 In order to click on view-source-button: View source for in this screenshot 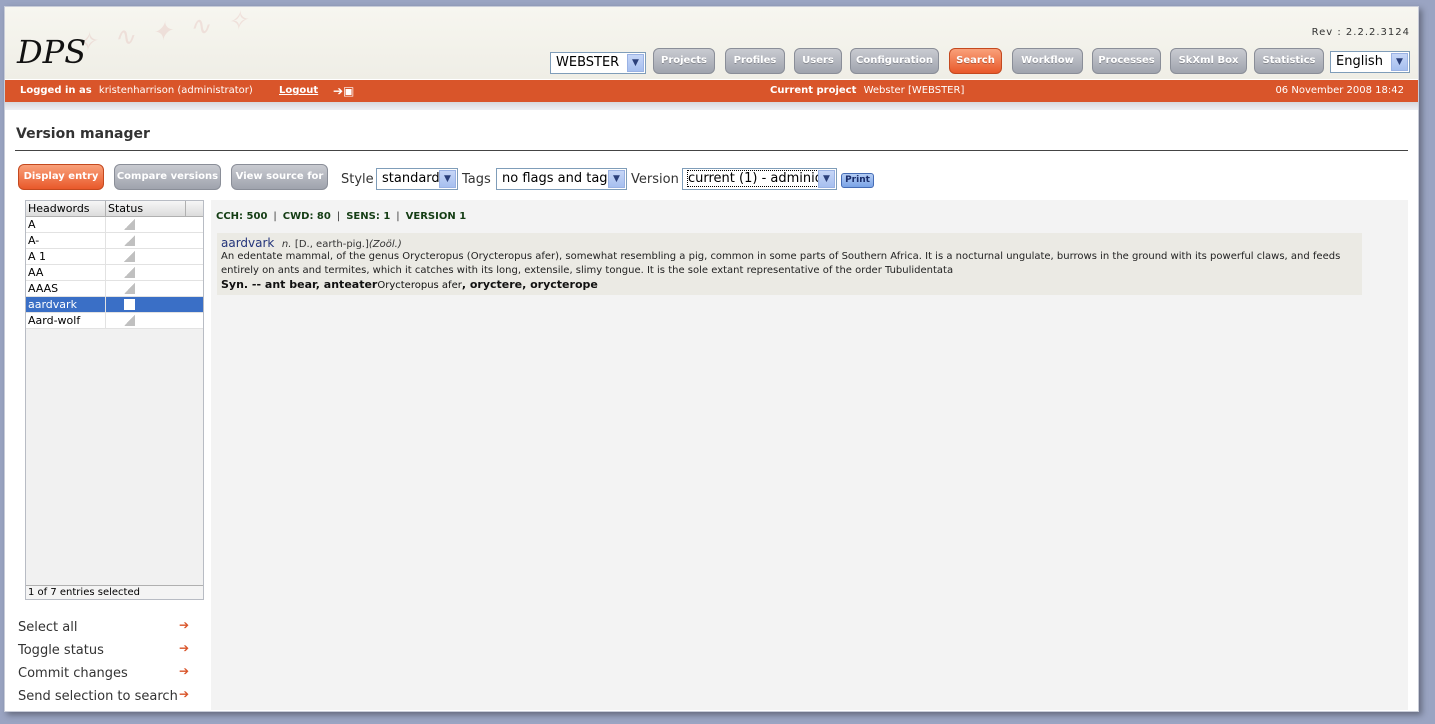, I will do `click(279, 177)`.